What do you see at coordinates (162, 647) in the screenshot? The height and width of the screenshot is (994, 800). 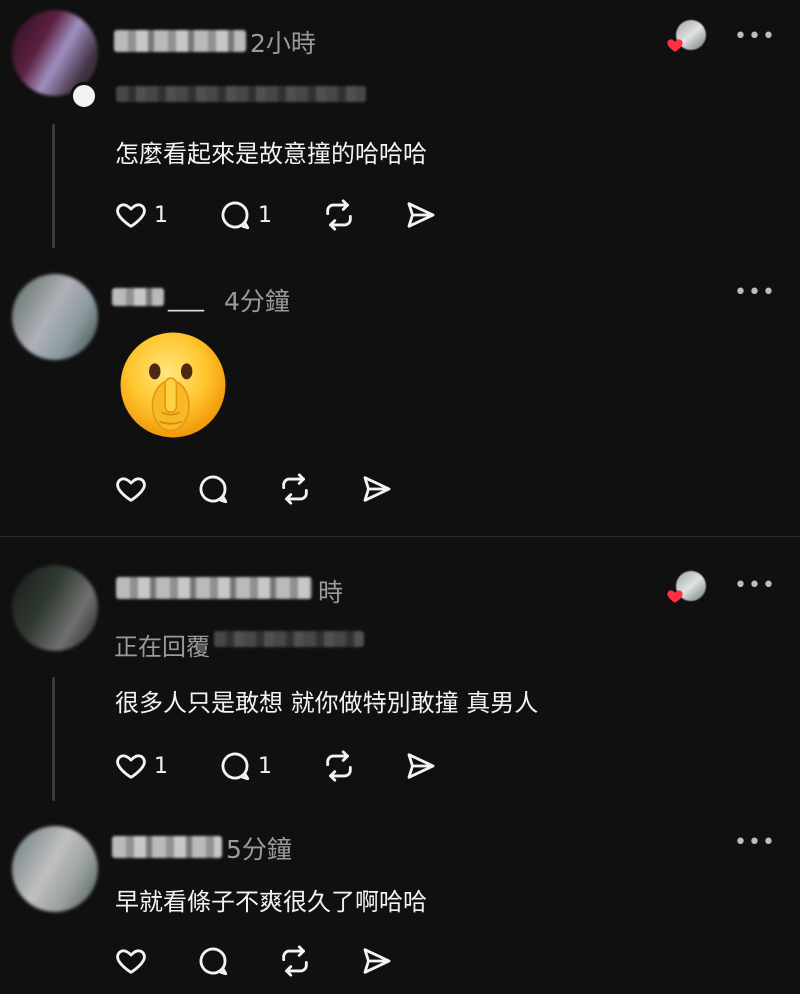 I see `replying-to-label: 正在回覆` at bounding box center [162, 647].